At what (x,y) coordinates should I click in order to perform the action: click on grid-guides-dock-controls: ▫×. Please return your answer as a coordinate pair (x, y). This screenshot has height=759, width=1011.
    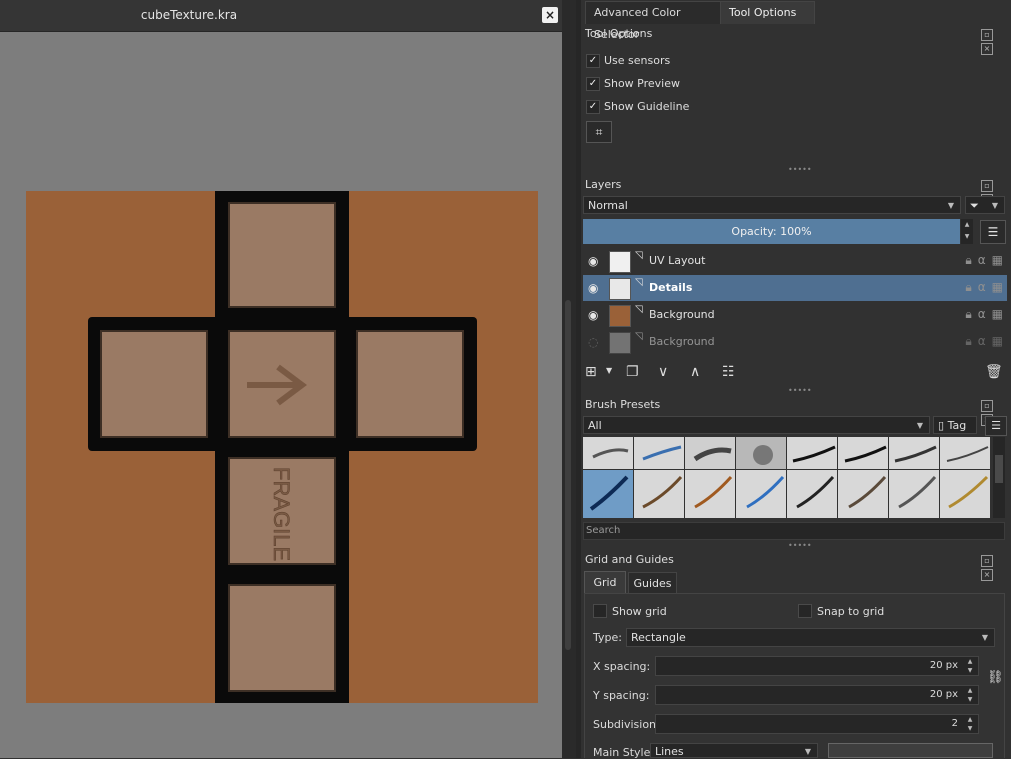
    Looking at the image, I should click on (993, 567).